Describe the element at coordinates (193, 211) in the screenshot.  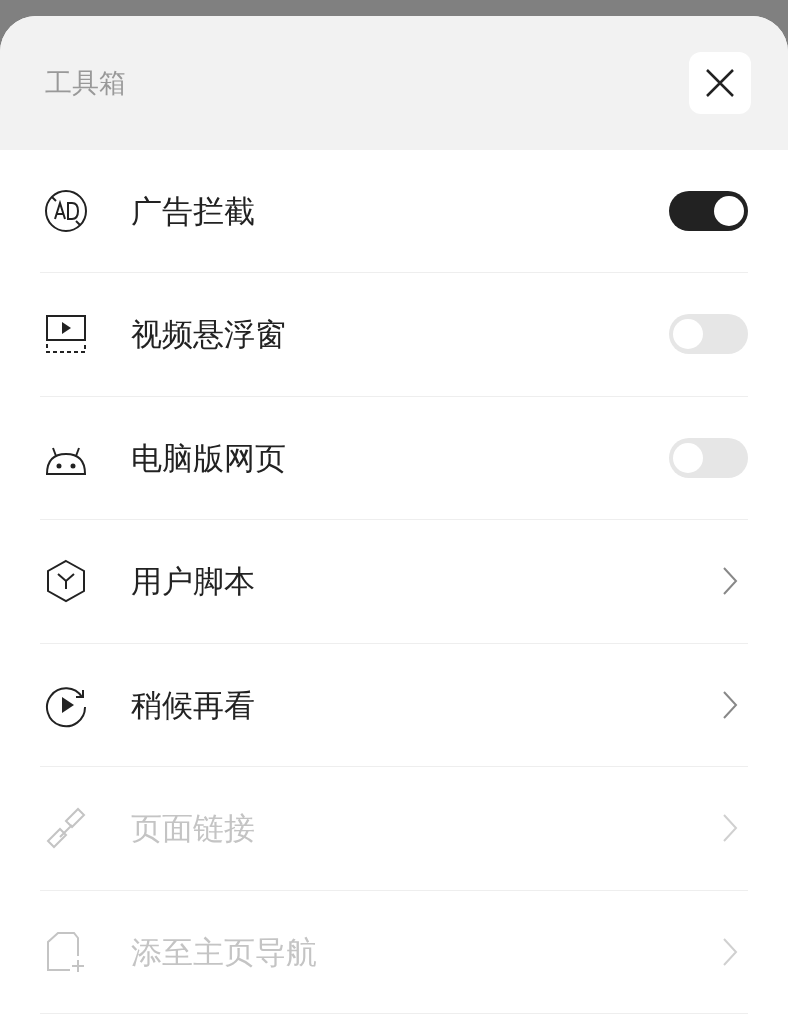
I see `menu-label: 广告拦截` at that location.